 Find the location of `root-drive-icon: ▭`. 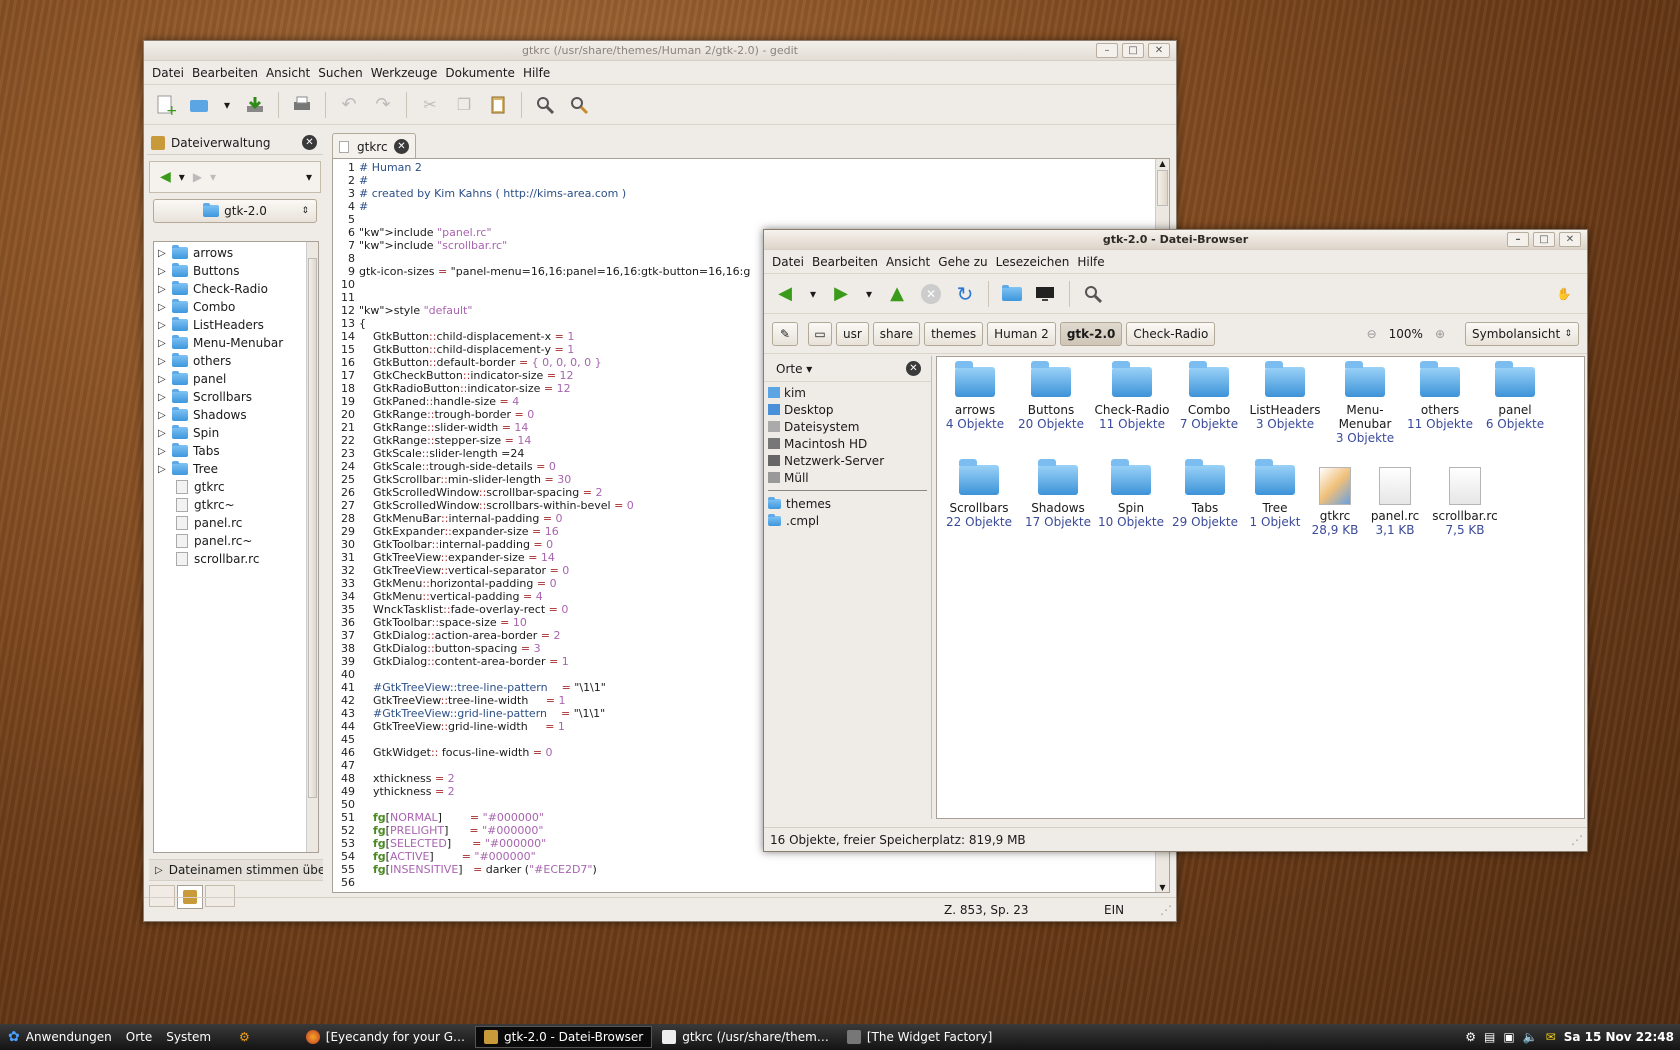

root-drive-icon: ▭ is located at coordinates (820, 333).